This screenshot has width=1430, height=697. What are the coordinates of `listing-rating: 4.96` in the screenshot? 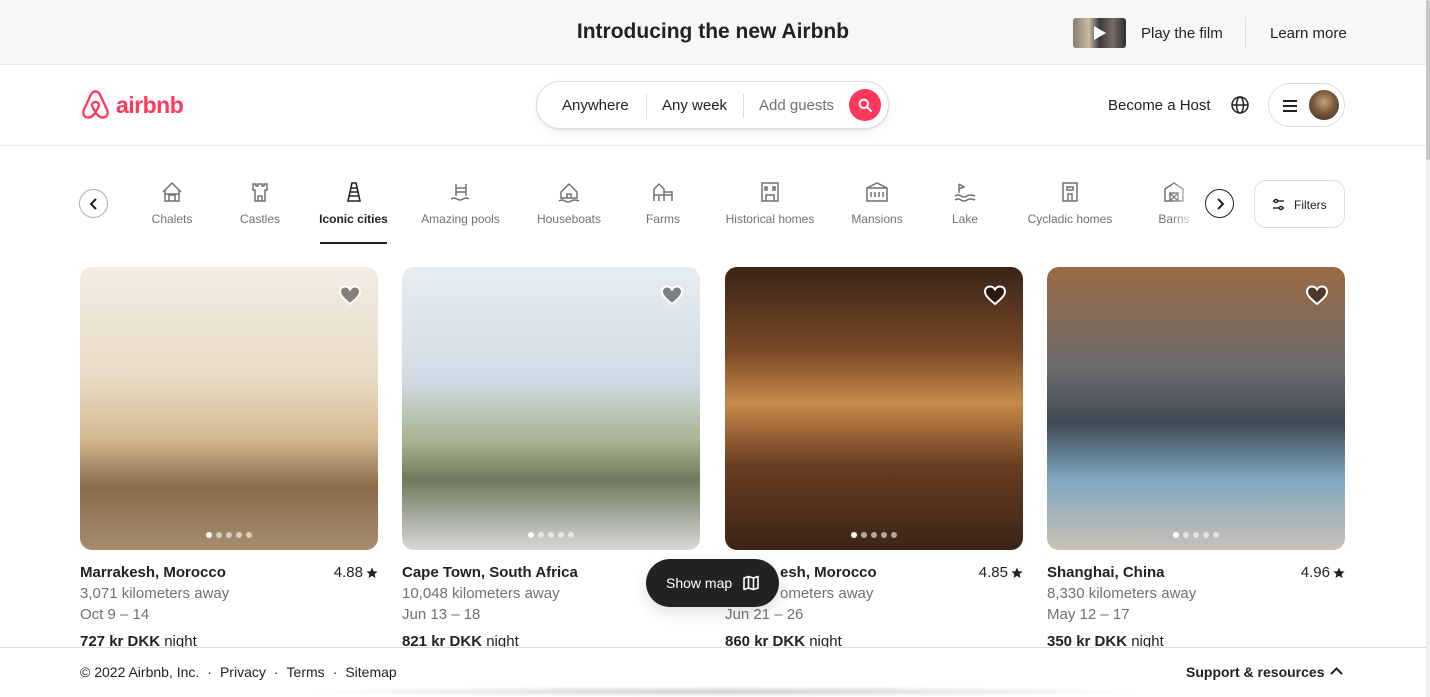 It's located at (1323, 572).